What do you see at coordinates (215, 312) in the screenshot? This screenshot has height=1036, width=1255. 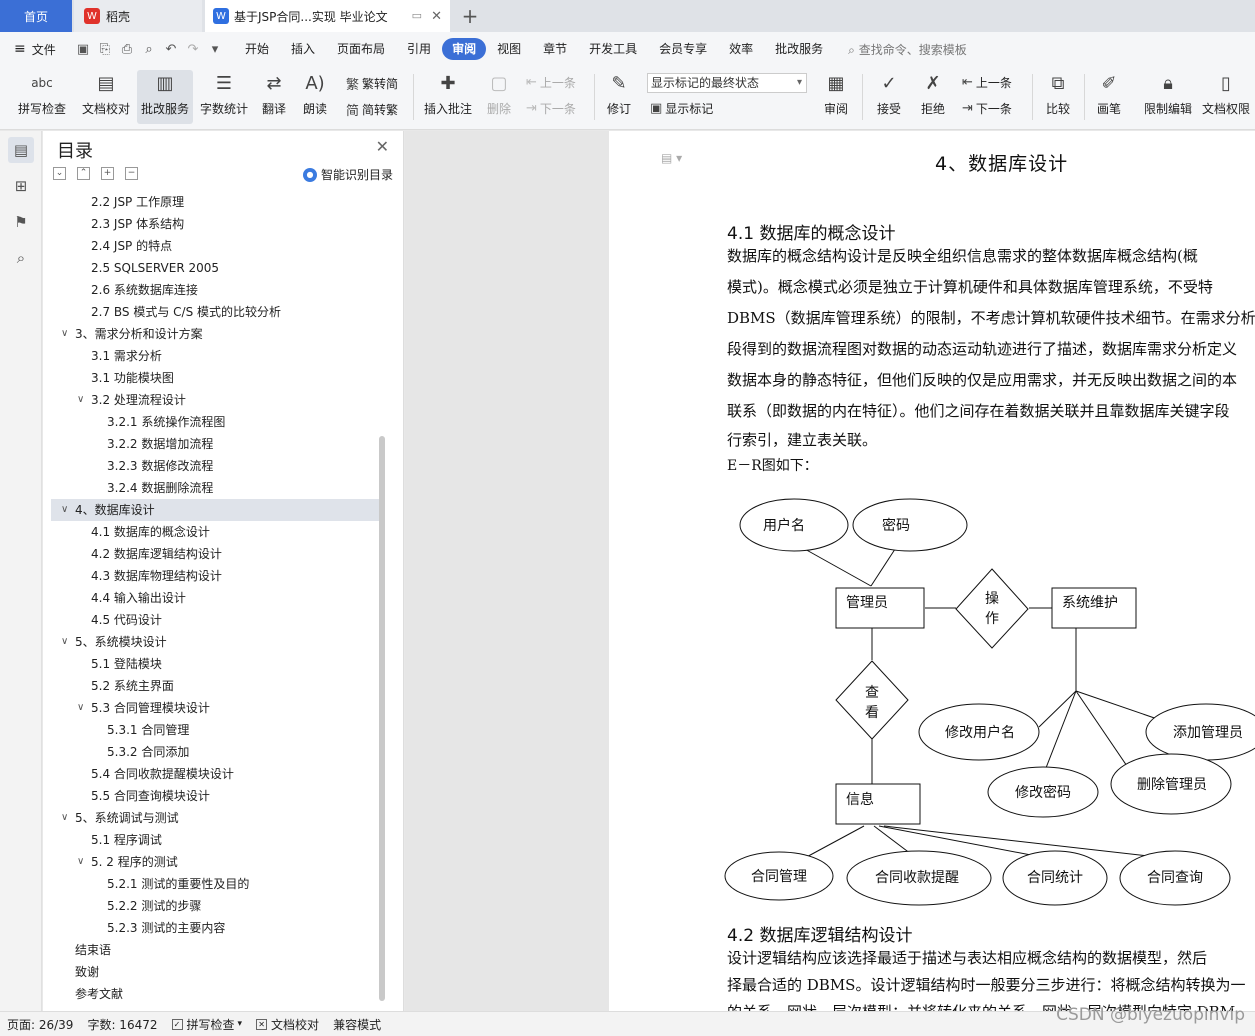 I see `toc-item: 2.7 BS 模式与 C/S 模式的比较分析` at bounding box center [215, 312].